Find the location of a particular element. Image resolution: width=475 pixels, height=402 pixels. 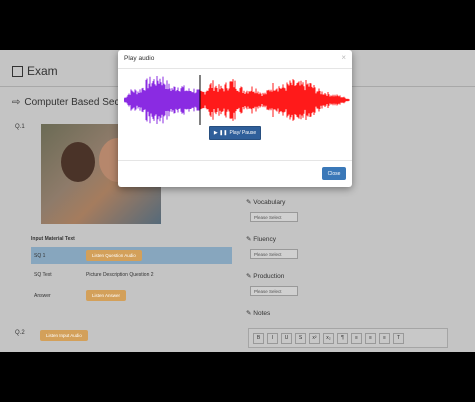

notes-label: ✎ Notes is located at coordinates (258, 313).